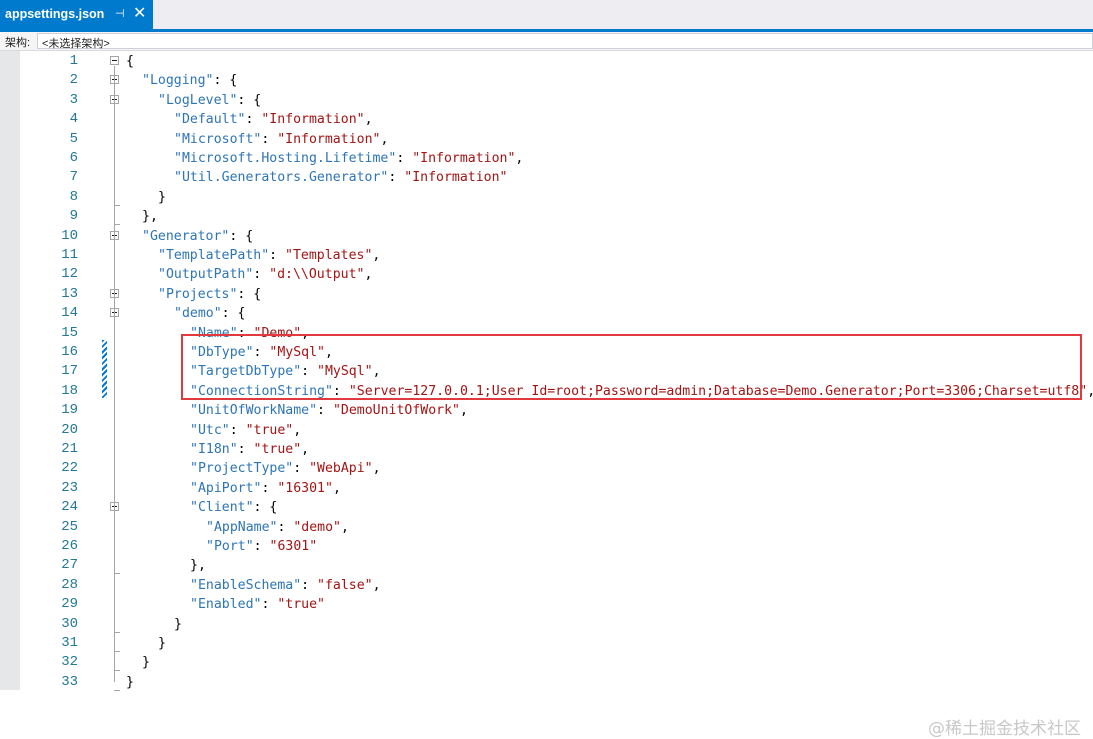 This screenshot has width=1093, height=739. What do you see at coordinates (546, 643) in the screenshot?
I see `code-line: 31}` at bounding box center [546, 643].